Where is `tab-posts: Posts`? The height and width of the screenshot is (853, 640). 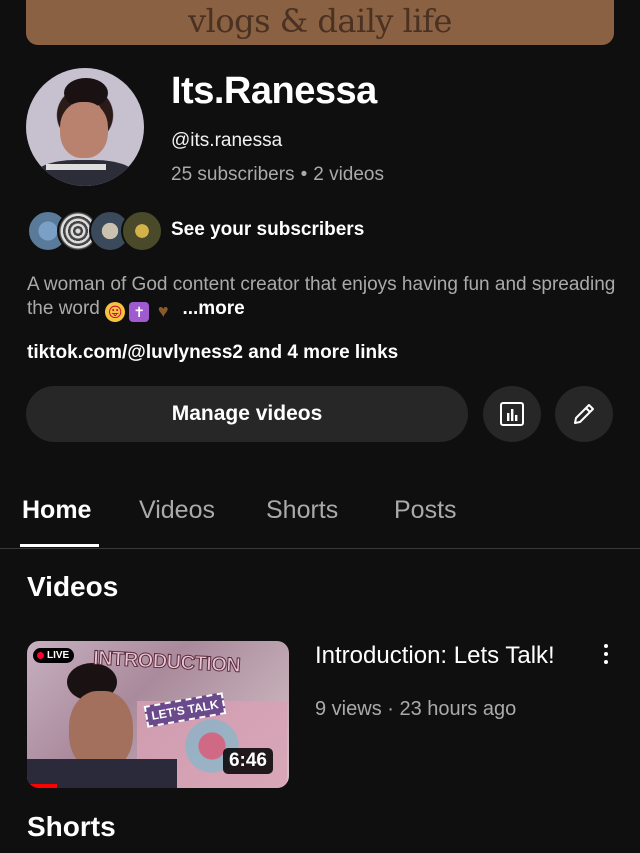 tab-posts: Posts is located at coordinates (425, 510).